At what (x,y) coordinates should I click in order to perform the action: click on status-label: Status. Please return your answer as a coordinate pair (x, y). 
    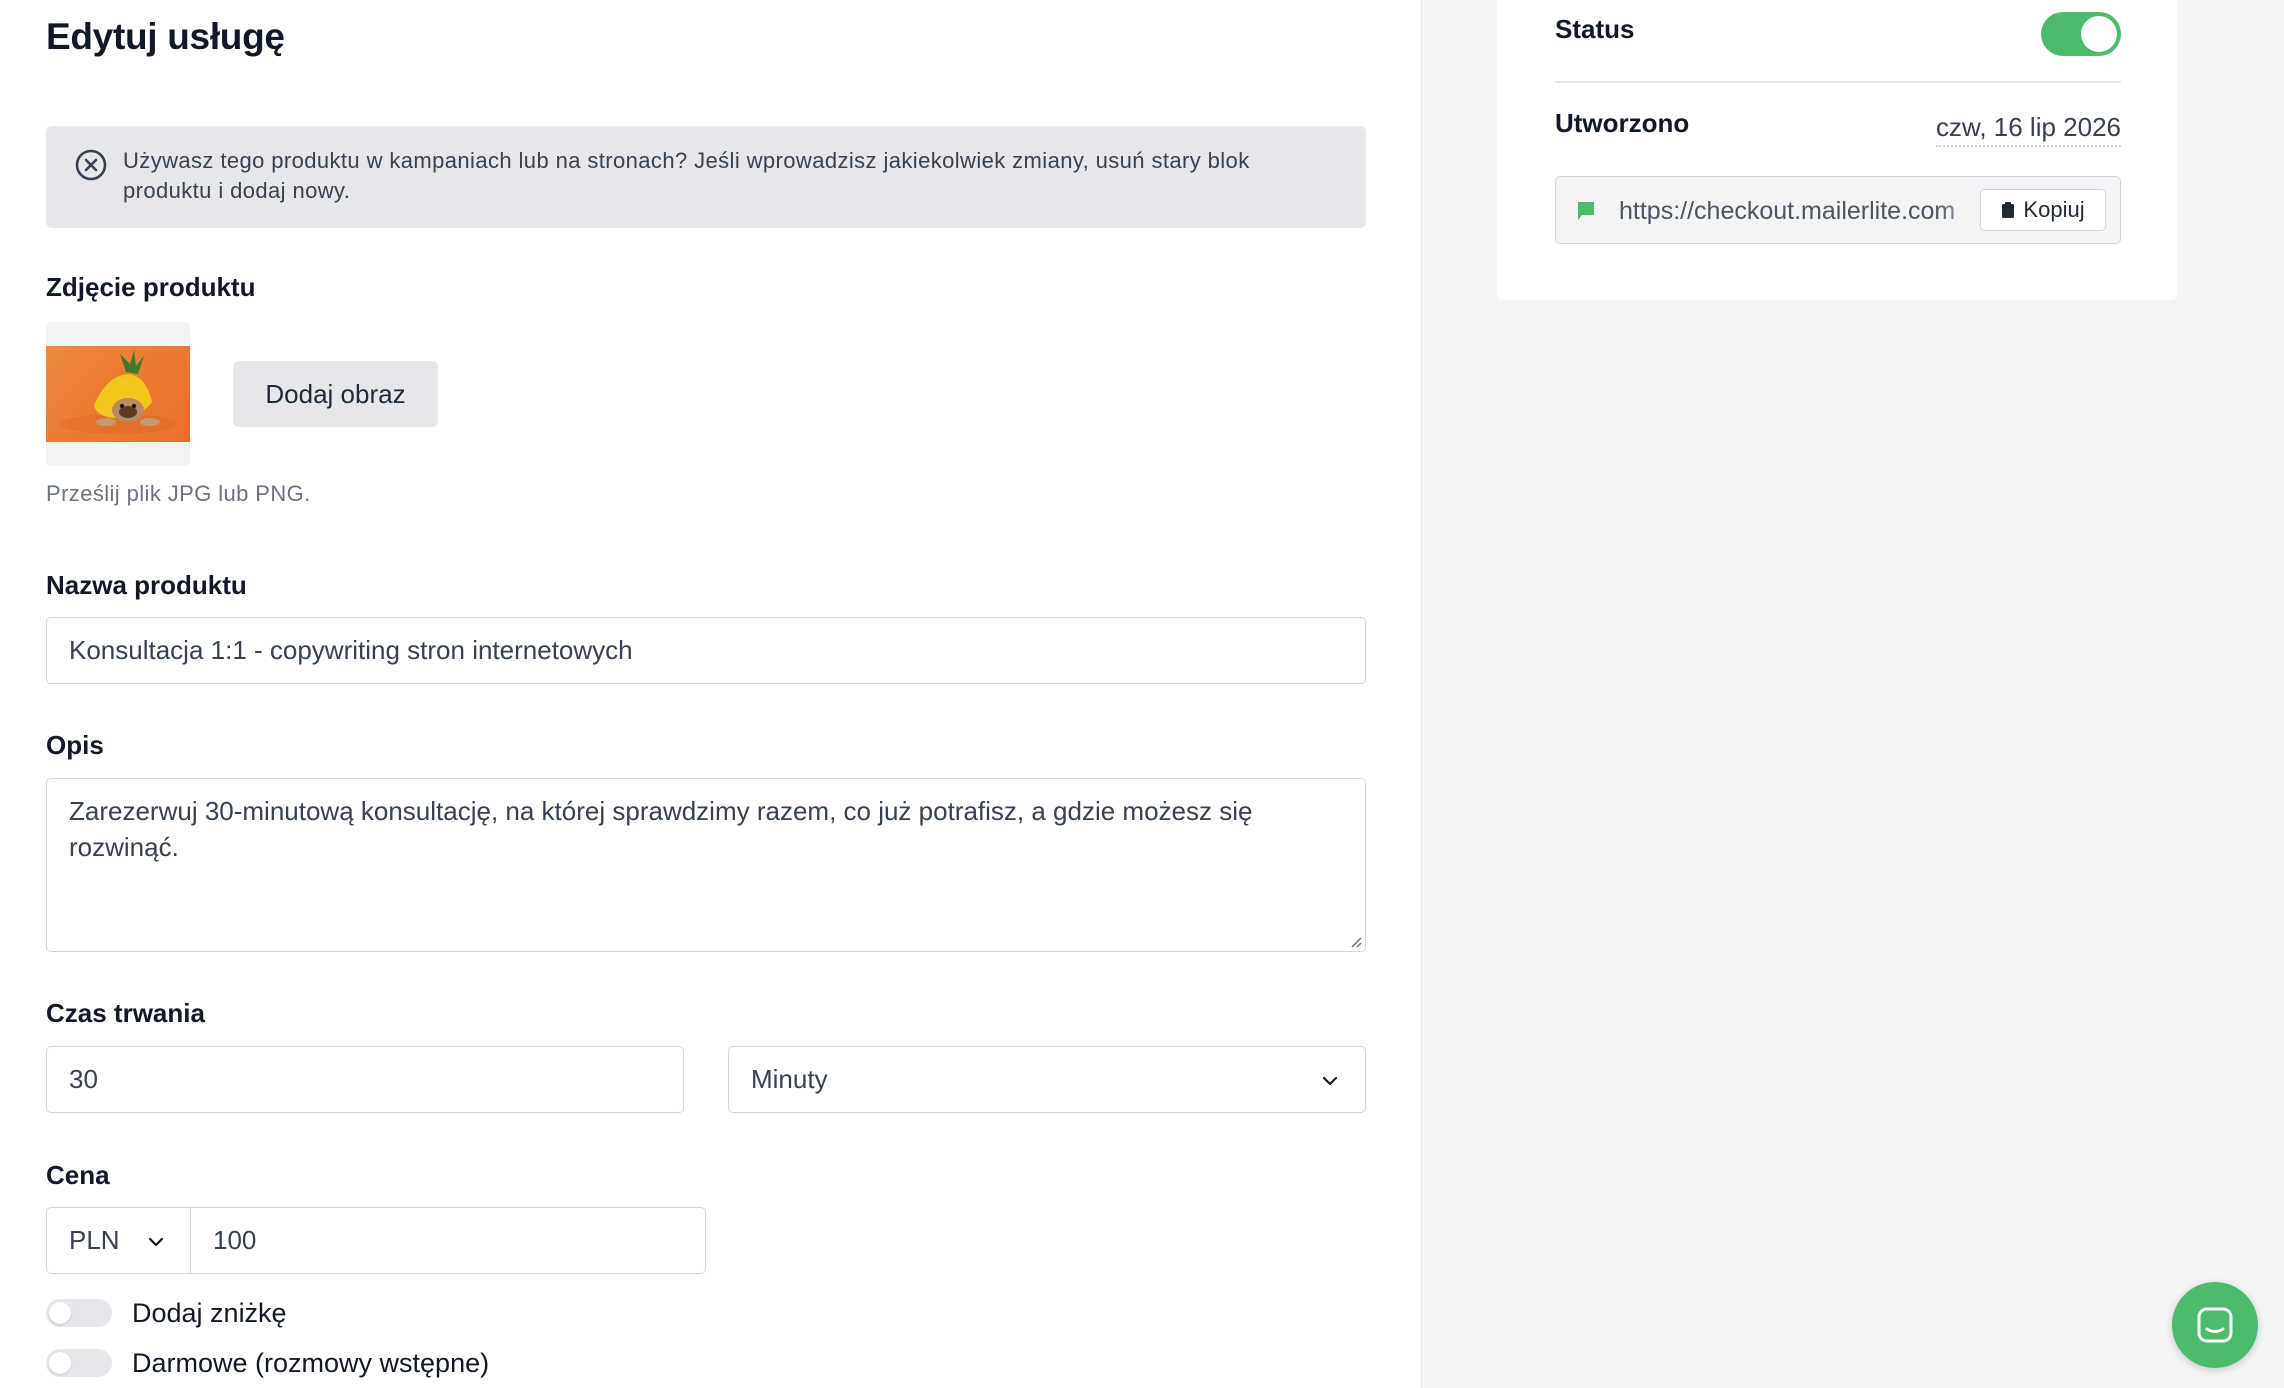
    Looking at the image, I should click on (1595, 29).